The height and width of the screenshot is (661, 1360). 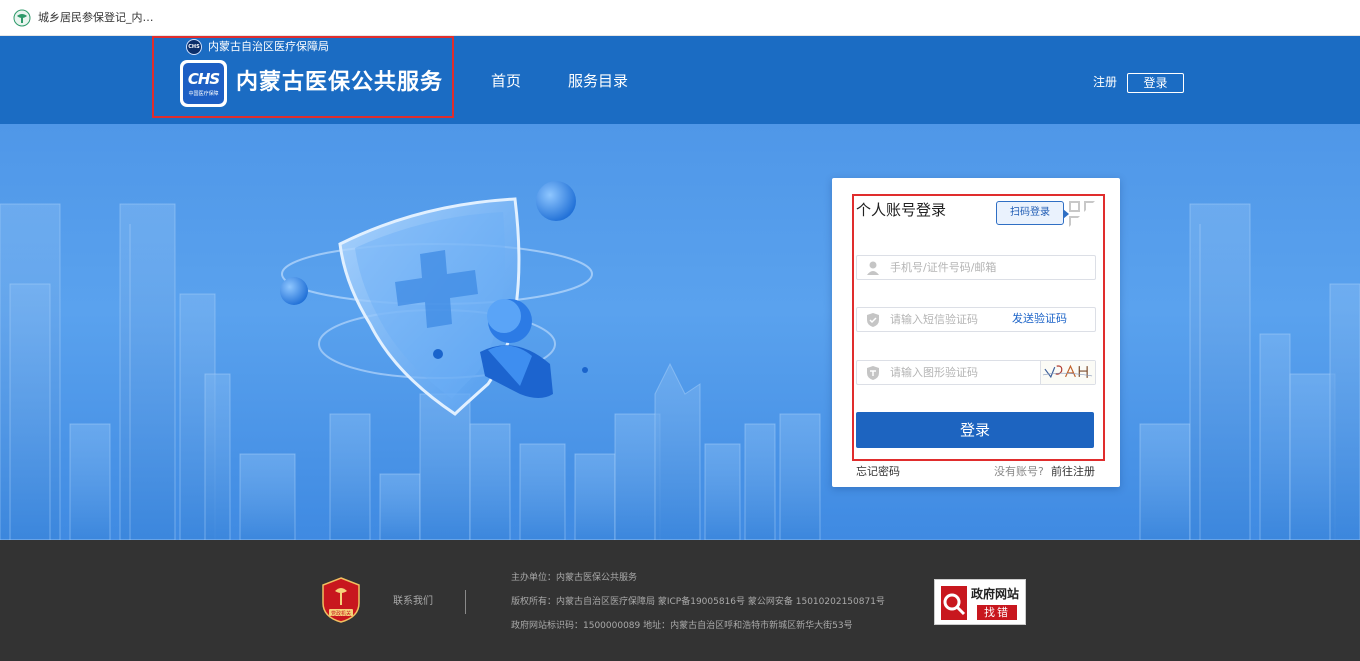 What do you see at coordinates (339, 83) in the screenshot?
I see `site-title: 内蒙古医保公共服务` at bounding box center [339, 83].